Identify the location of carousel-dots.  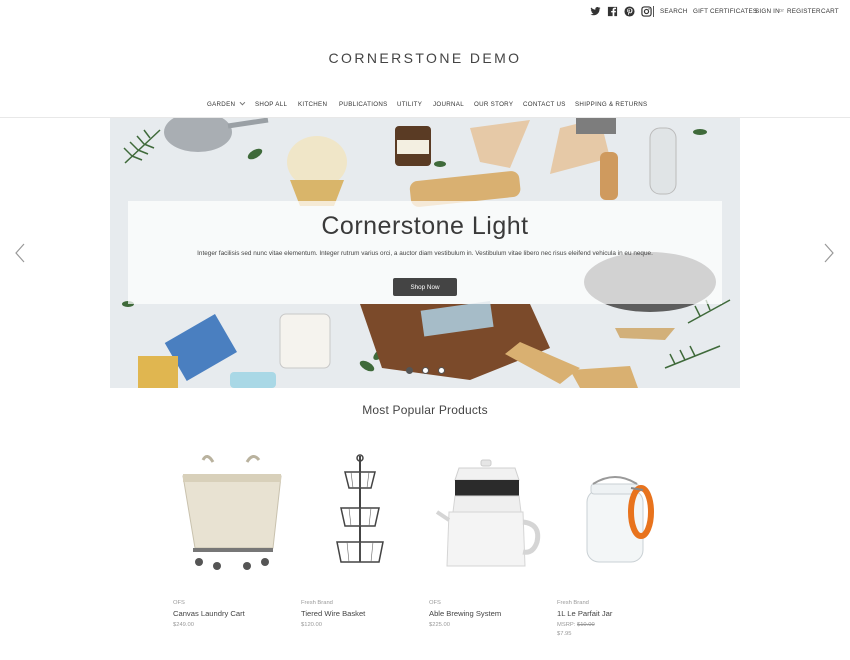
(425, 370).